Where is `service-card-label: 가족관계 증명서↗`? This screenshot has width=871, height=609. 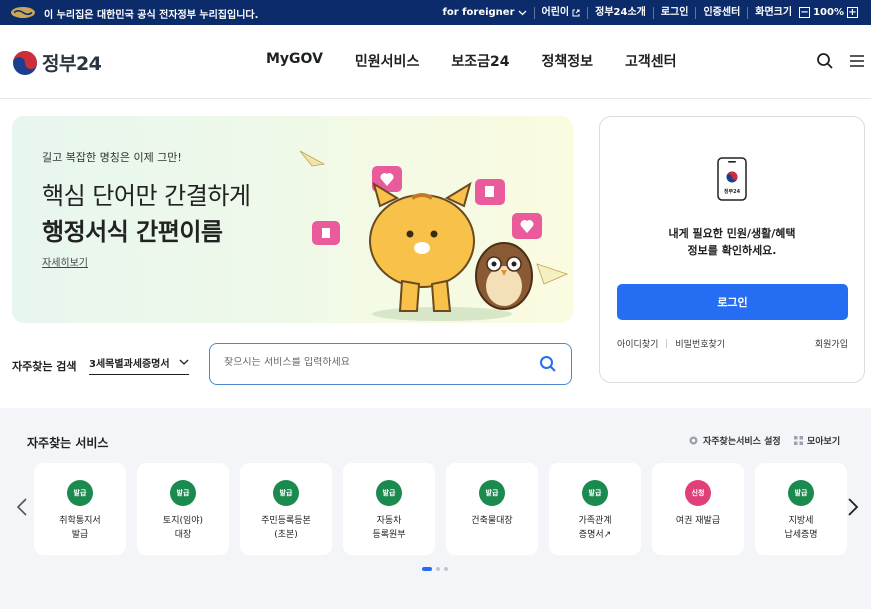 service-card-label: 가족관계 증명서↗ is located at coordinates (595, 528).